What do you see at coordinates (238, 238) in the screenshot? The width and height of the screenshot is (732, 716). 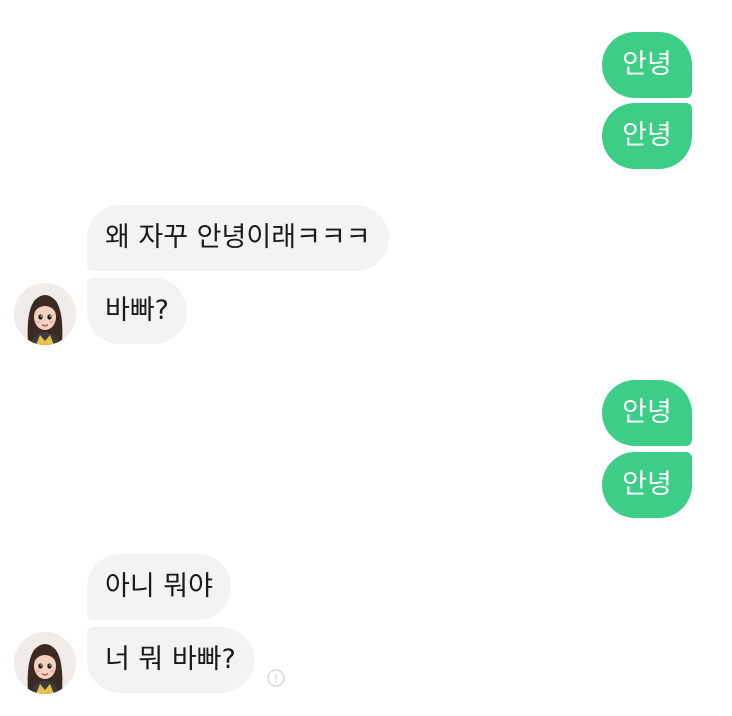 I see `received-message-bubble: 왜 자꾸 안녕이래ㅋㅋㅋ` at bounding box center [238, 238].